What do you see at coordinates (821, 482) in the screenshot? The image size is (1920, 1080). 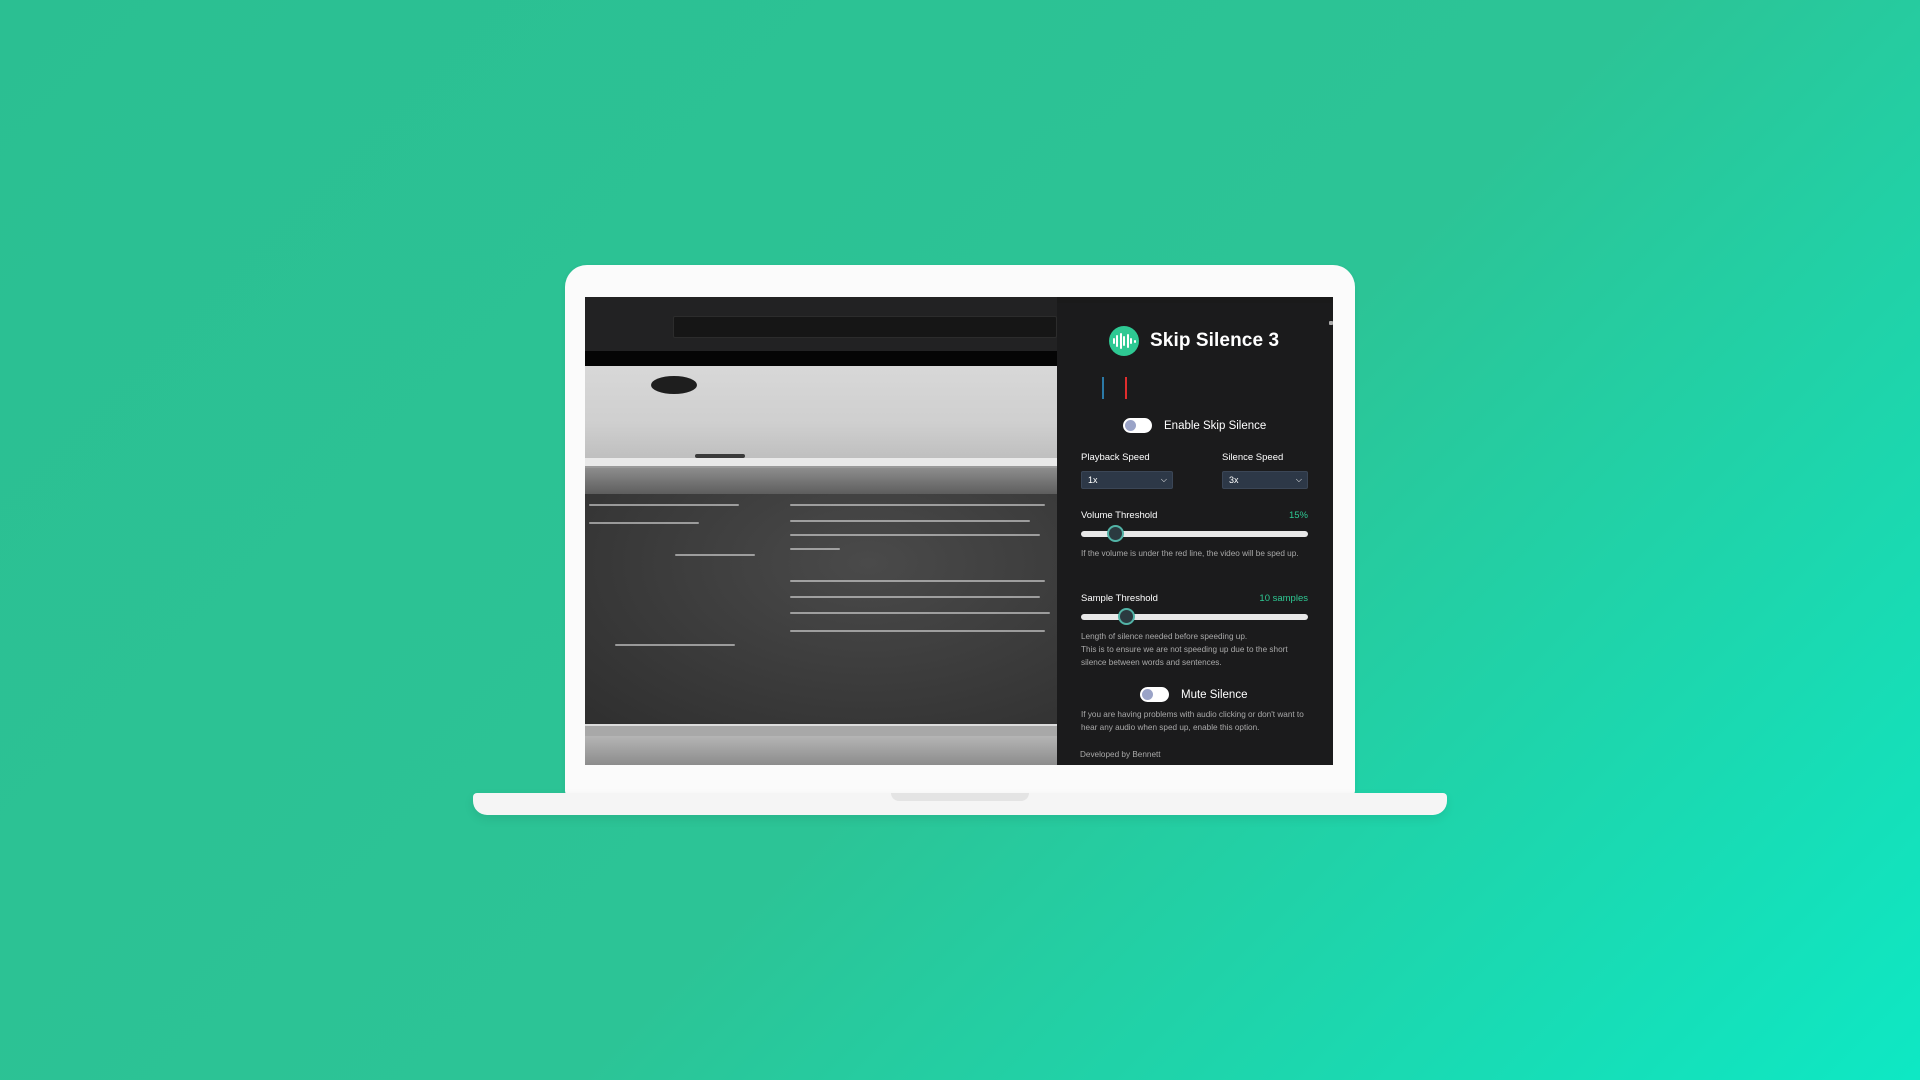 I see `video-light-glow` at bounding box center [821, 482].